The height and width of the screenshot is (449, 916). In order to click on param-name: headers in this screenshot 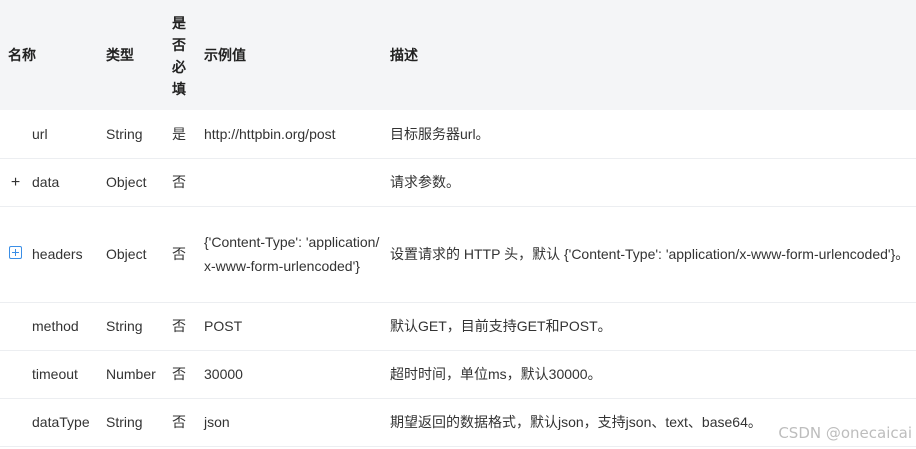, I will do `click(69, 254)`.